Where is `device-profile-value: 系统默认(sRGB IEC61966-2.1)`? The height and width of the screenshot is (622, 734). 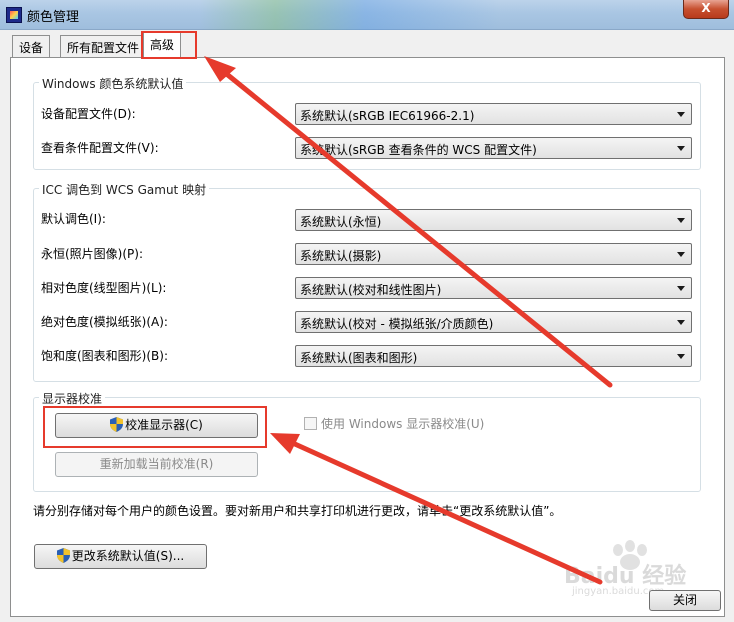
device-profile-value: 系统默认(sRGB IEC61966-2.1) is located at coordinates (387, 116).